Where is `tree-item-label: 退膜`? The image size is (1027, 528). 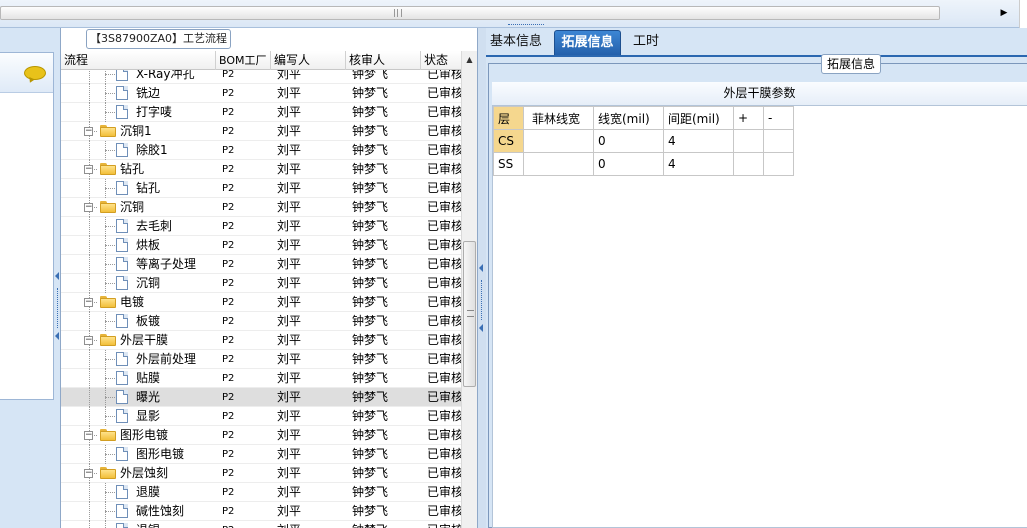 tree-item-label: 退膜 is located at coordinates (148, 492).